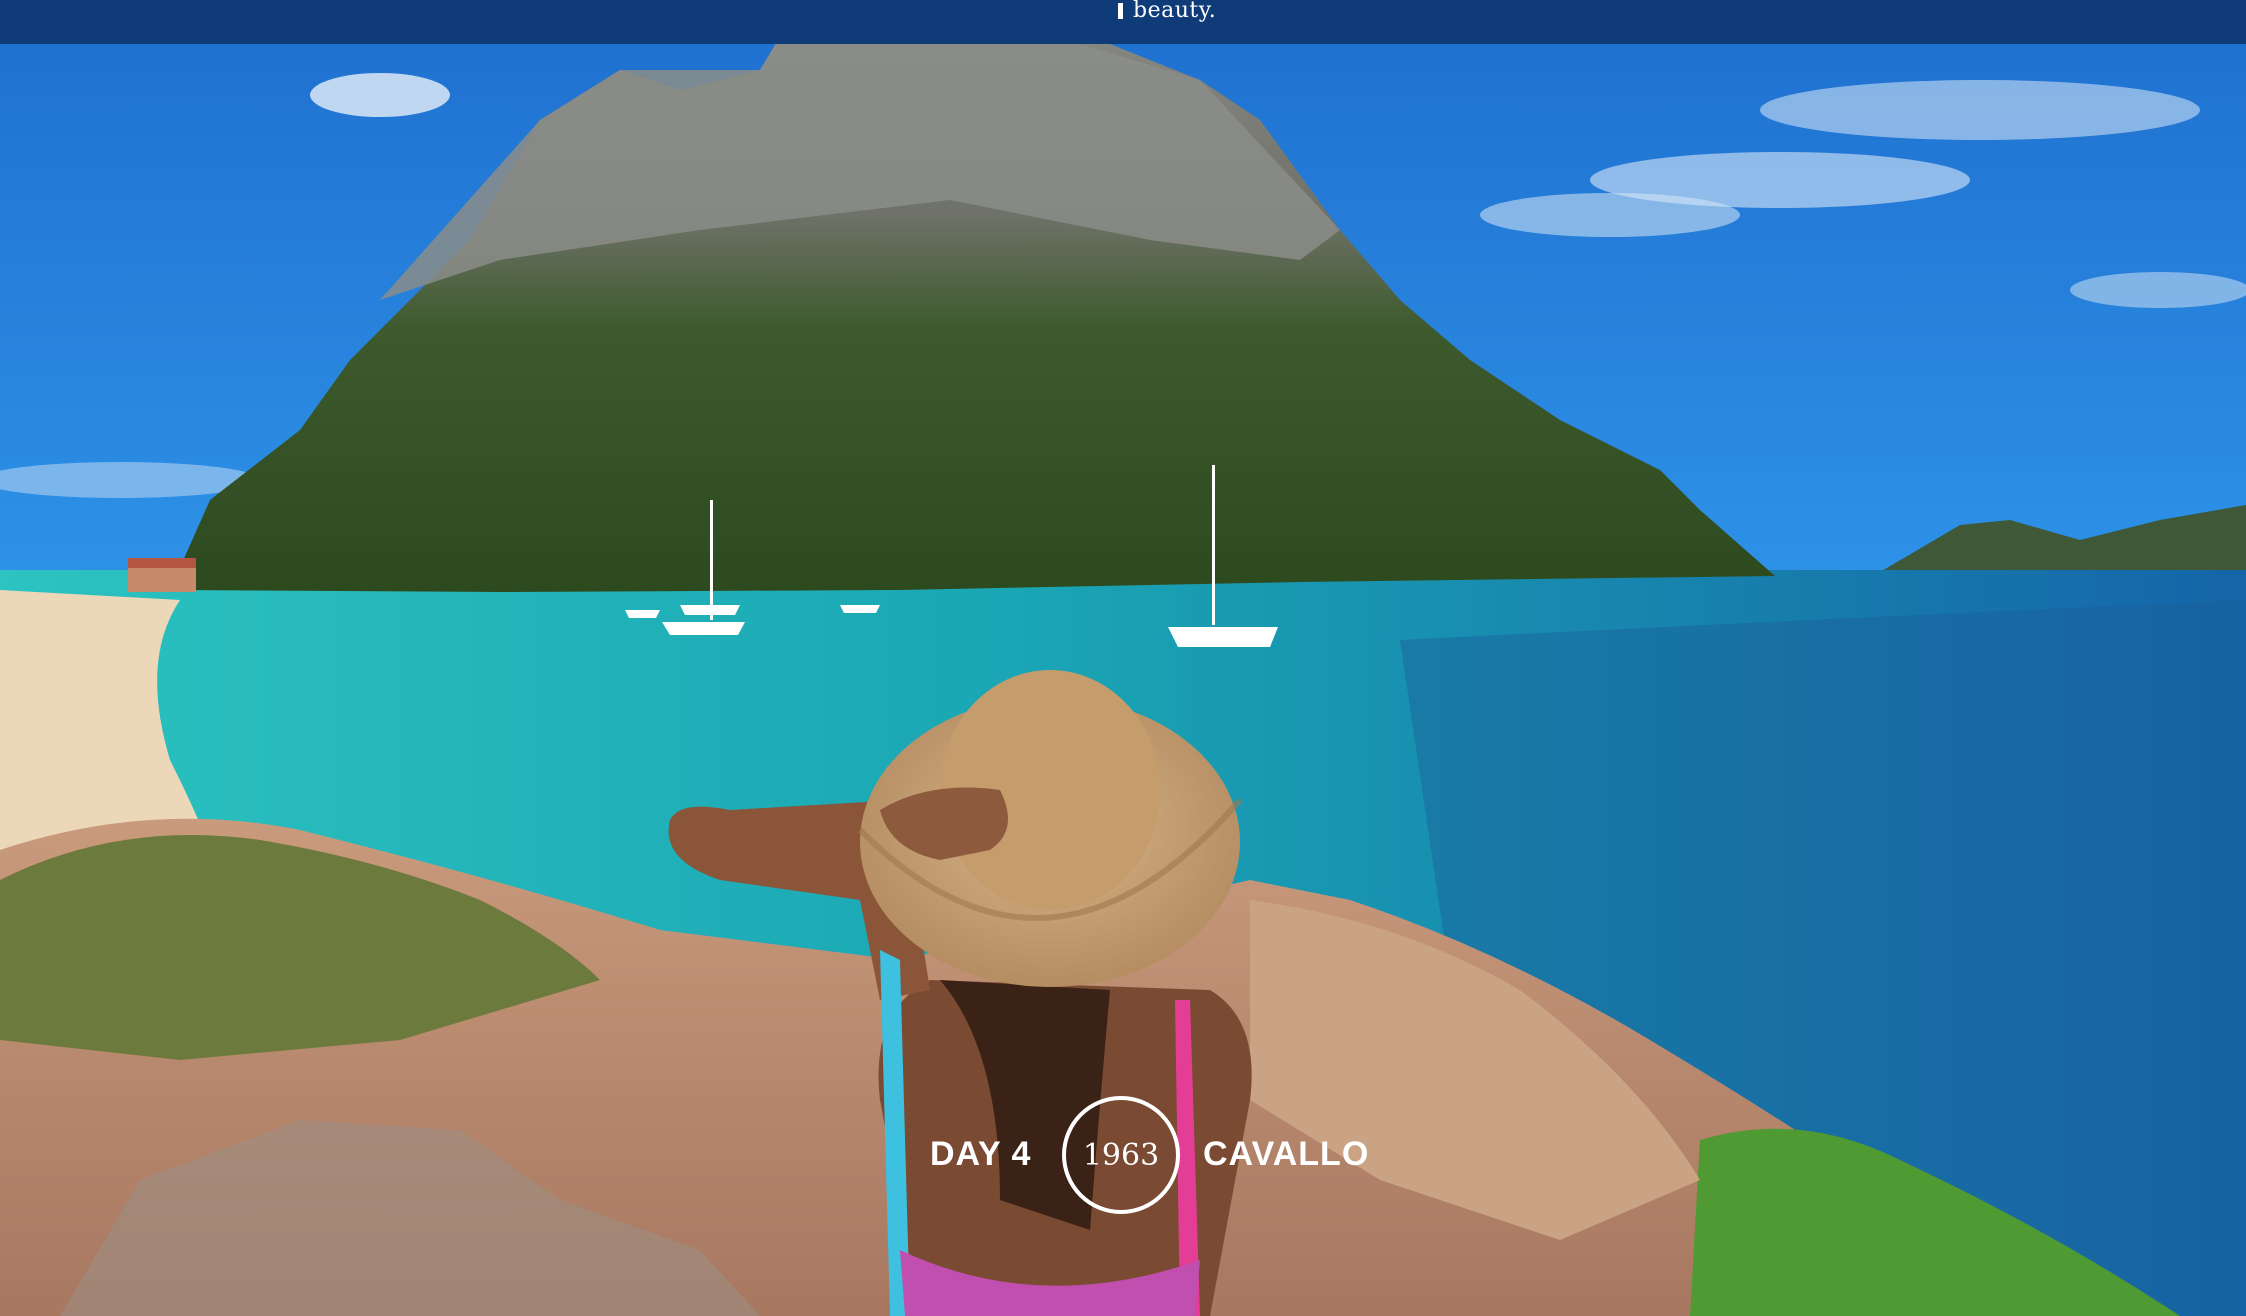 The width and height of the screenshot is (2246, 1316). What do you see at coordinates (1120, 11) in the screenshot?
I see `text-cursor-bar` at bounding box center [1120, 11].